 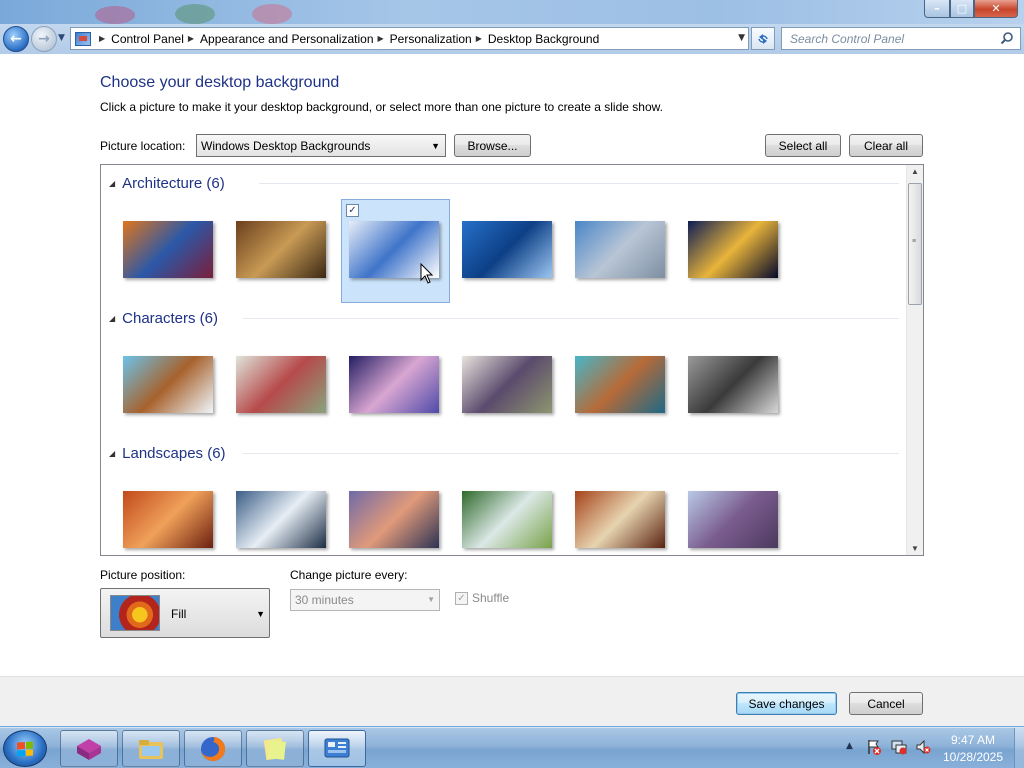 What do you see at coordinates (427, 273) in the screenshot?
I see `mouse-cursor-icon` at bounding box center [427, 273].